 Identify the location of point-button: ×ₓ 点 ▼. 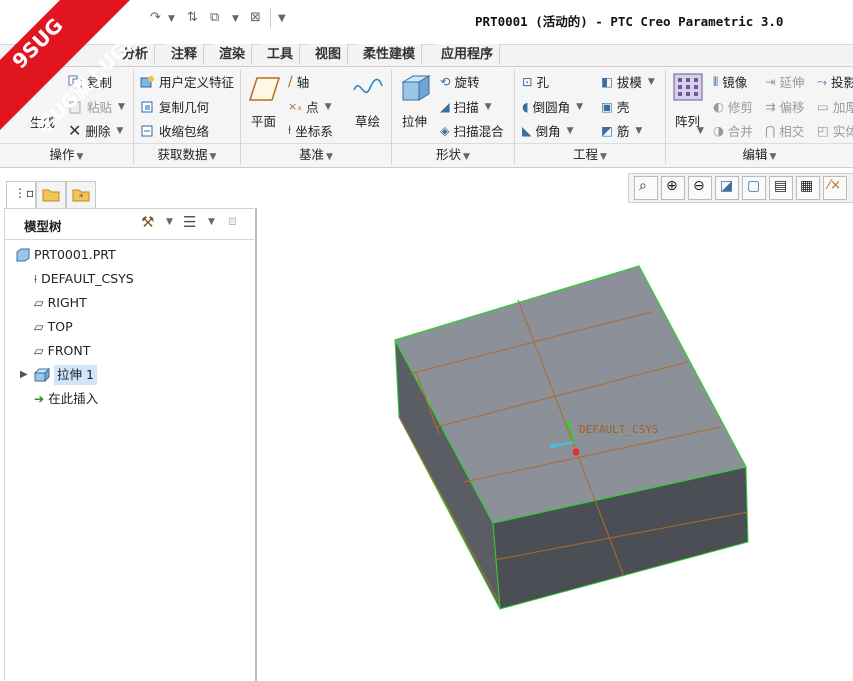
(310, 106).